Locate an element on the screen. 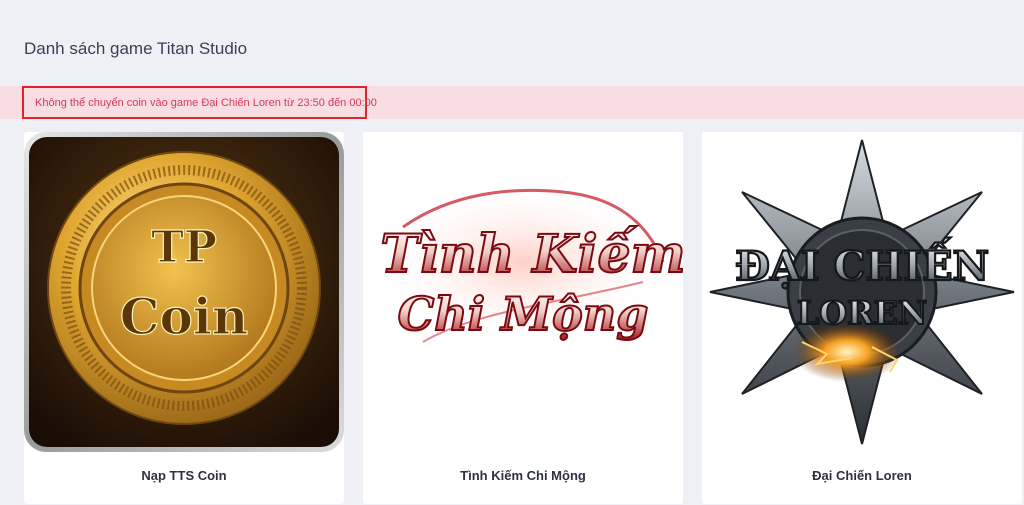 Image resolution: width=1024 pixels, height=505 pixels. page-title: Danh sách game Titan Studio is located at coordinates (136, 48).